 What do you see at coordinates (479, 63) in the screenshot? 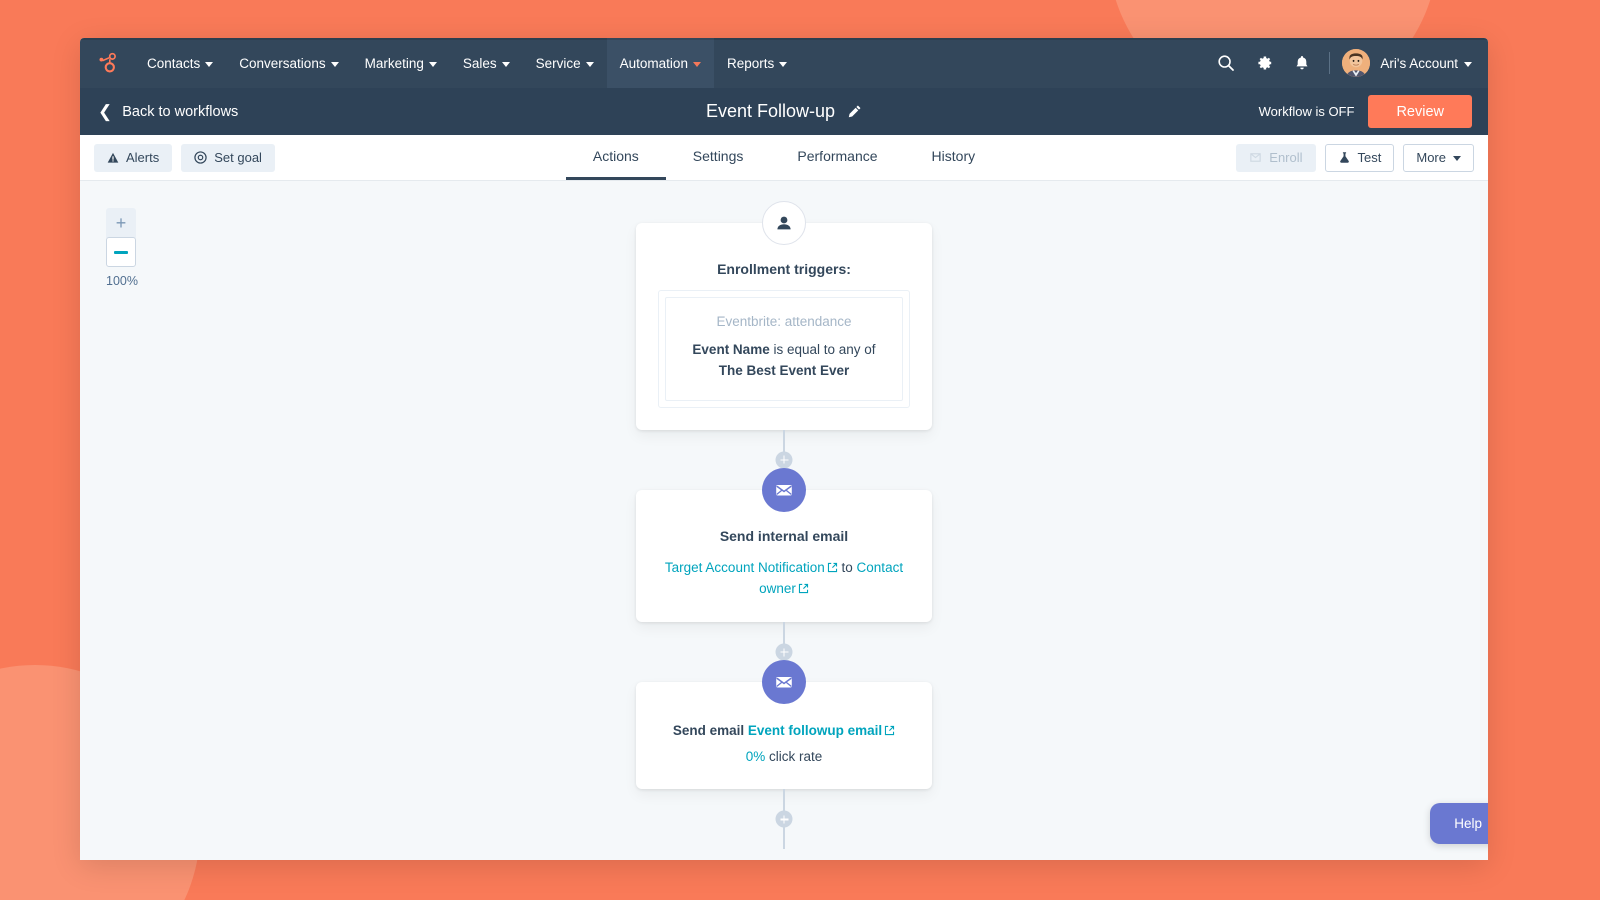
I see `nav-item-label: Sales` at bounding box center [479, 63].